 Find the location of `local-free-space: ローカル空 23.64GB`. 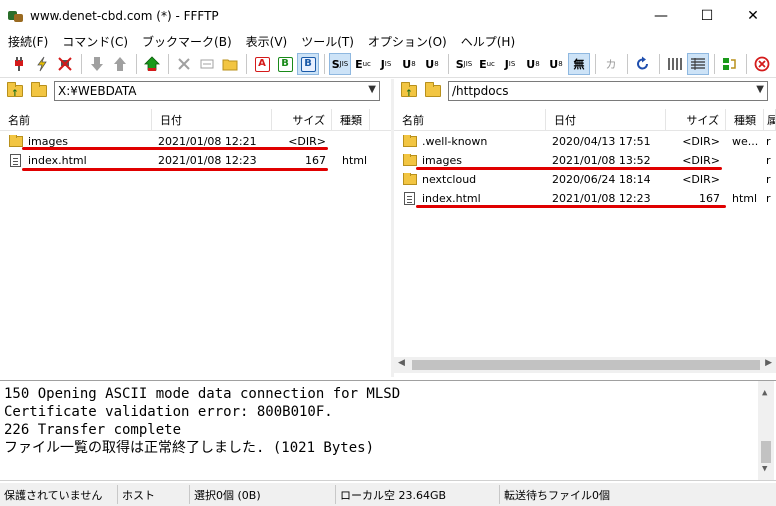

local-free-space: ローカル空 23.64GB is located at coordinates (418, 494).